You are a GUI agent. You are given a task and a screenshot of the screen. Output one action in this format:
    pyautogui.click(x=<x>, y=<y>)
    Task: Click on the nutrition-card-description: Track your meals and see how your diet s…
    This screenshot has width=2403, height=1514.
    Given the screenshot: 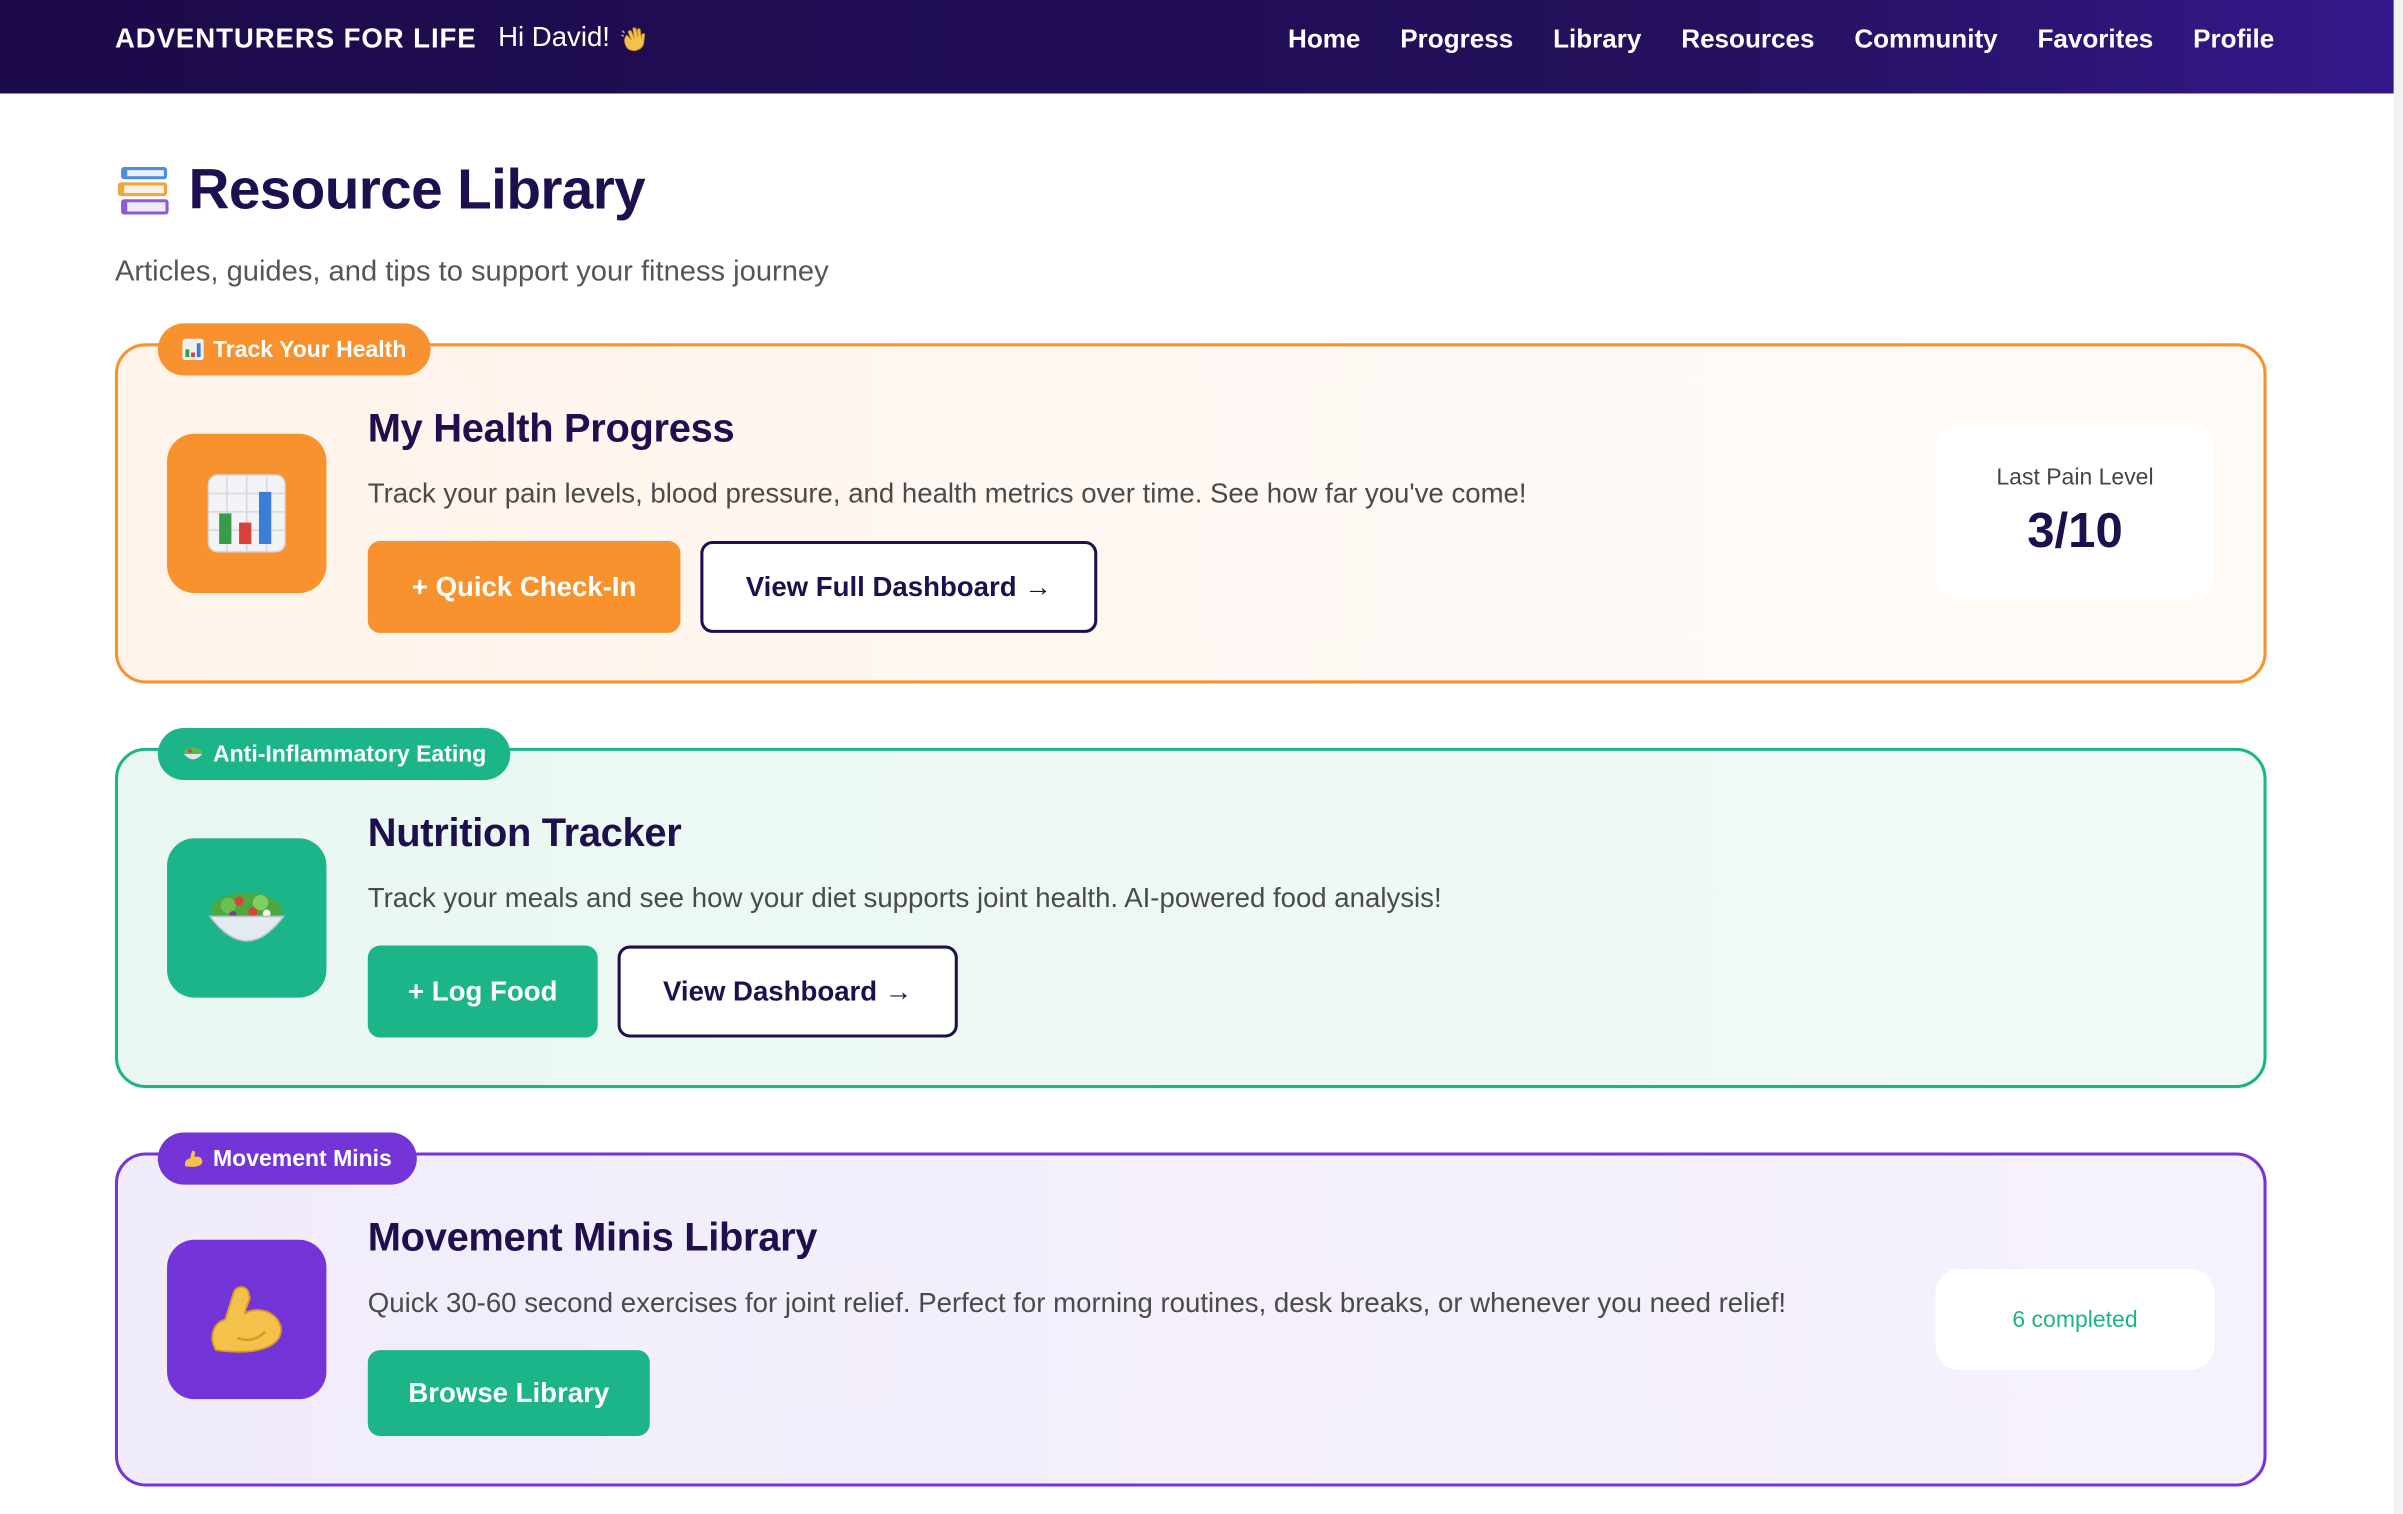 What is the action you would take?
    pyautogui.click(x=904, y=898)
    